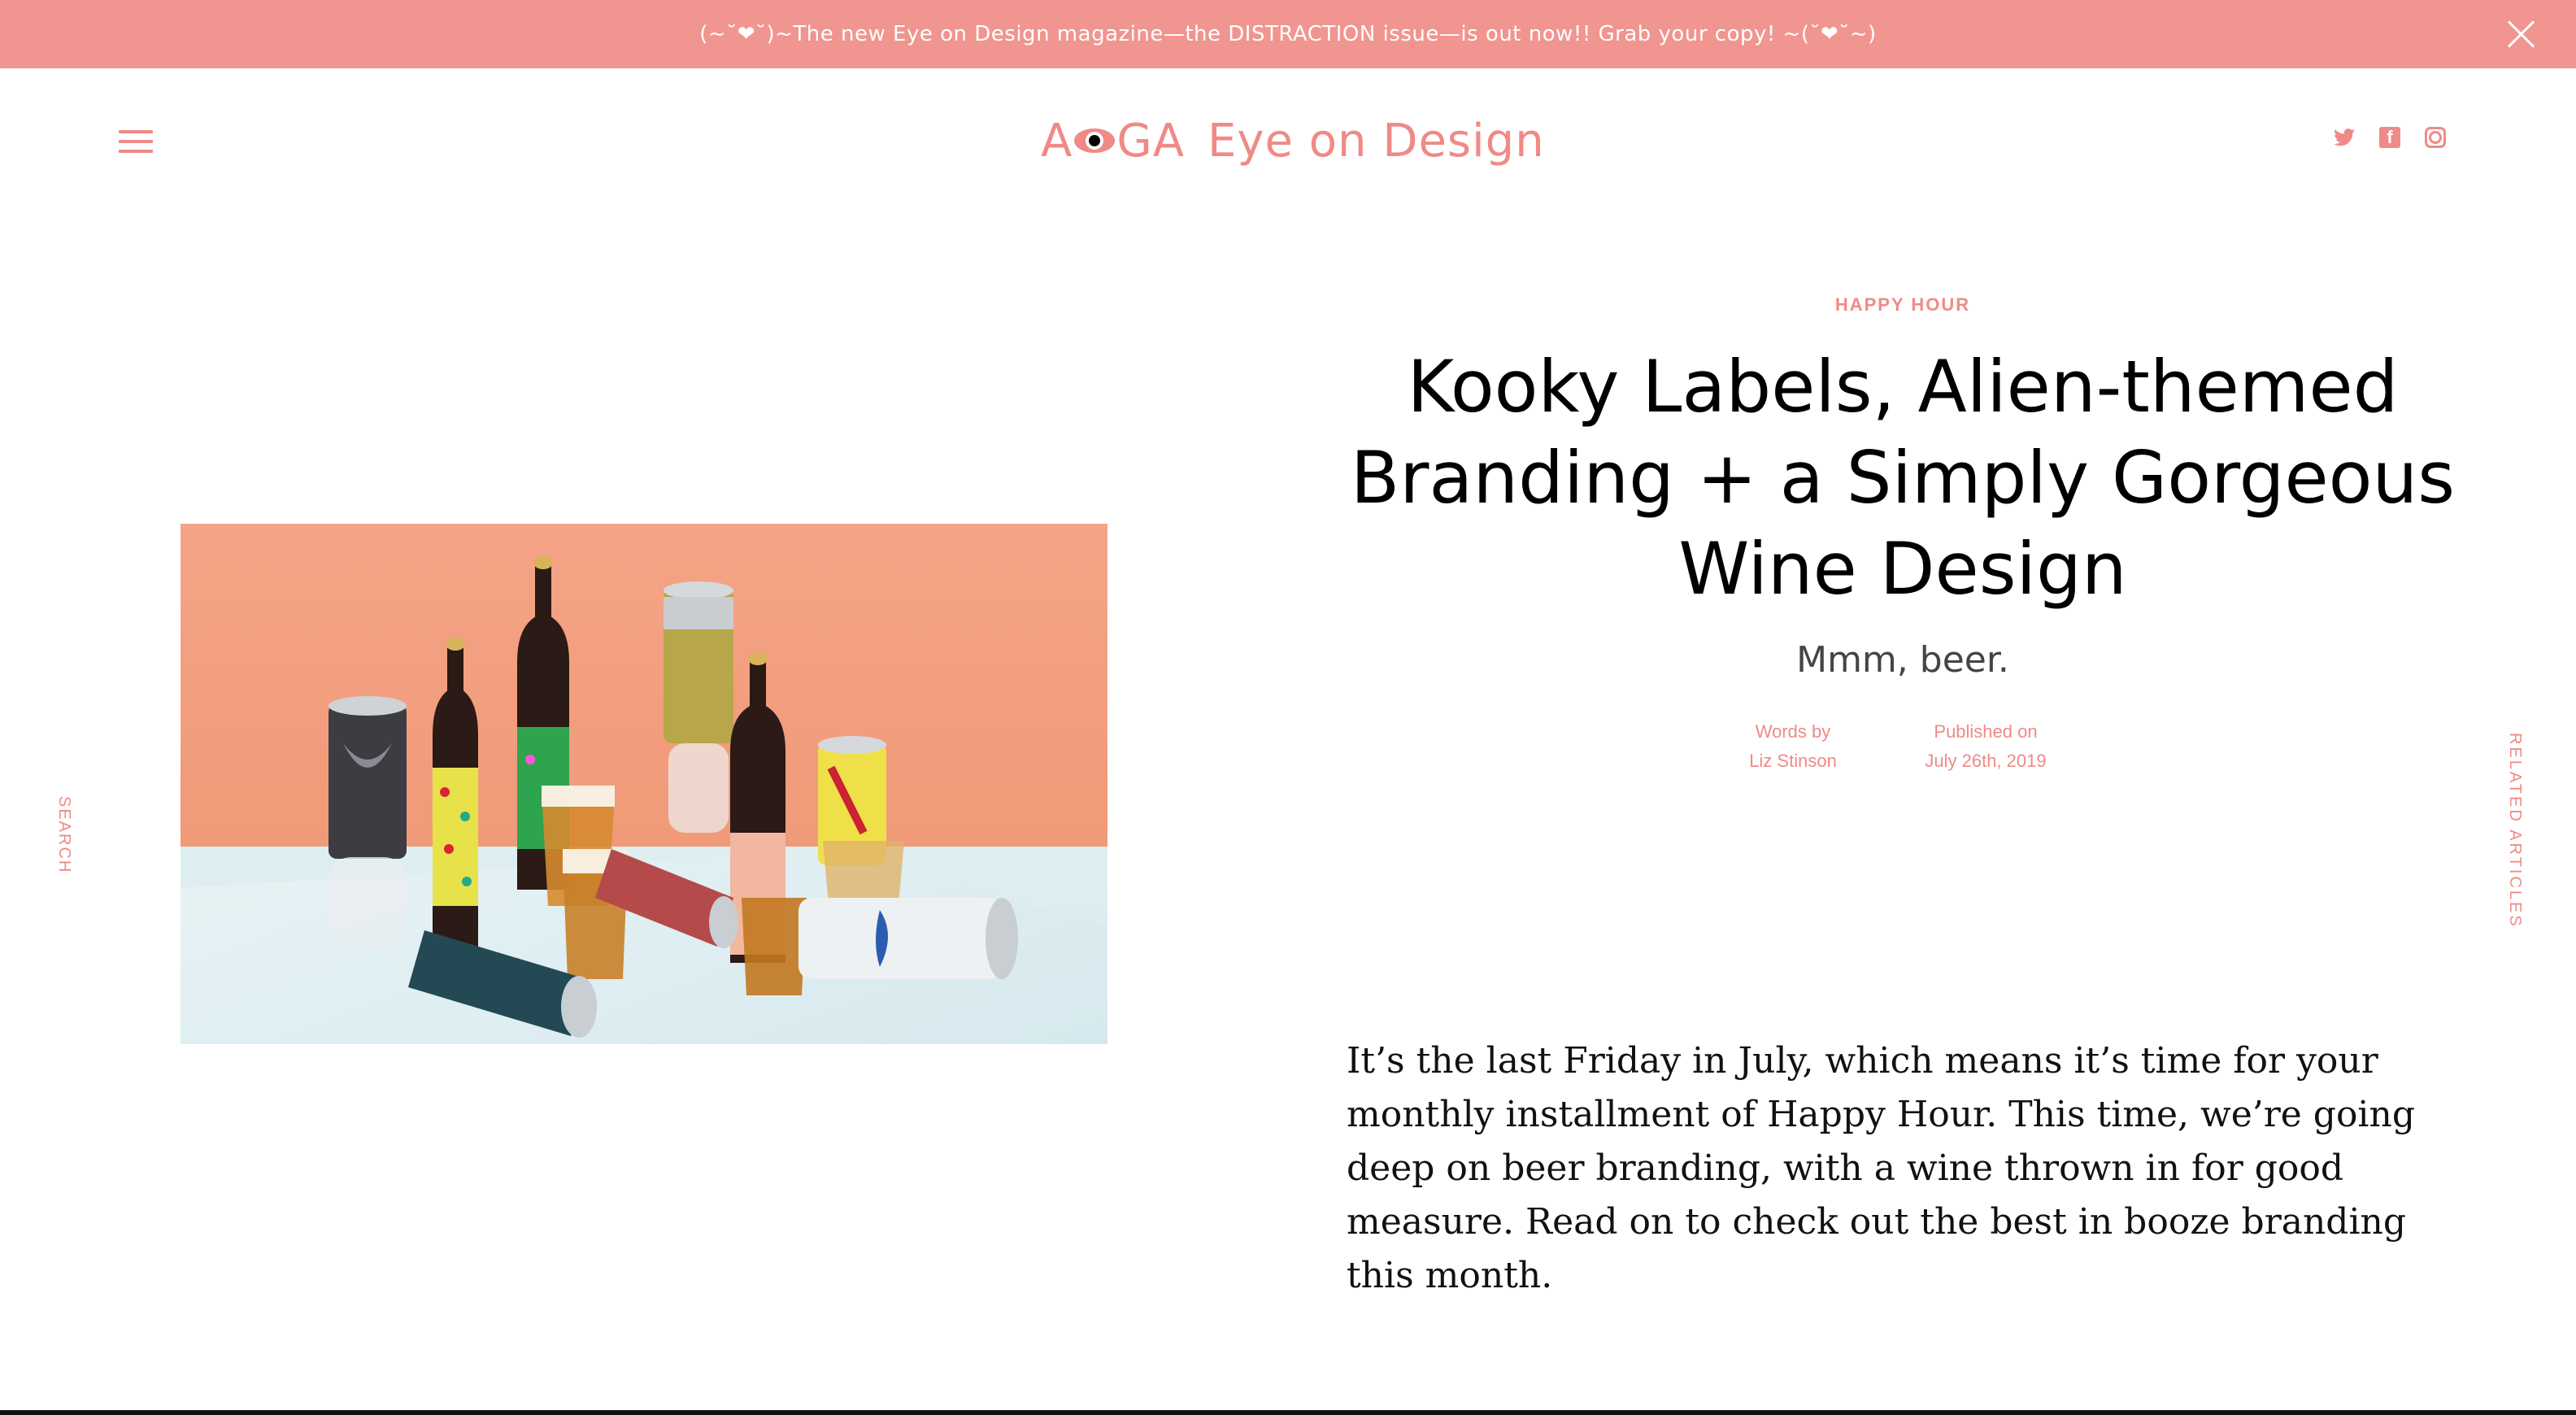  What do you see at coordinates (1793, 732) in the screenshot?
I see `byline-label: Words by` at bounding box center [1793, 732].